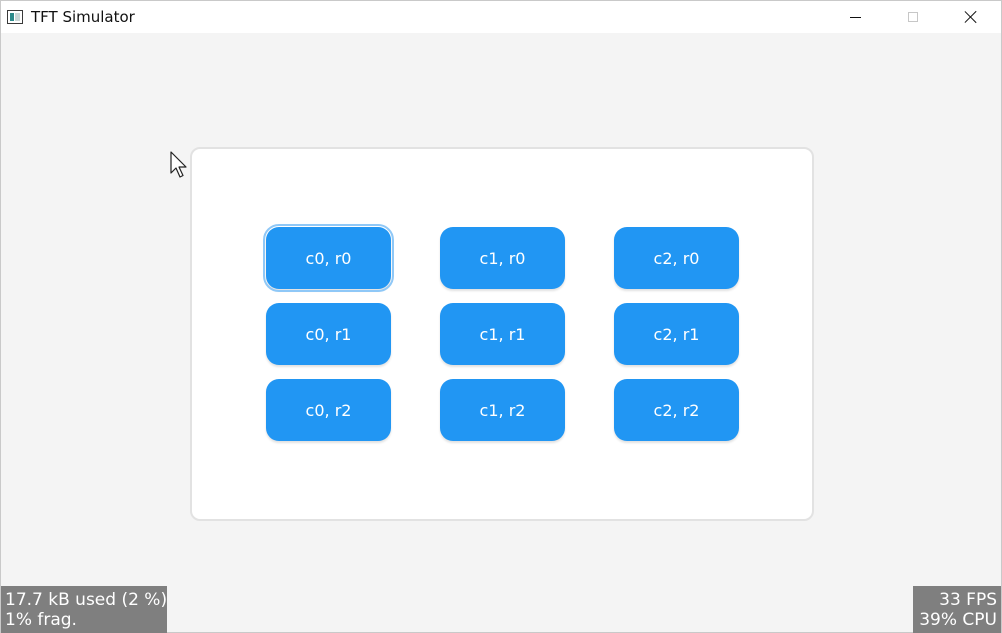  Describe the element at coordinates (502, 334) in the screenshot. I see `grid-button-c1-r1: c1, r1` at that location.